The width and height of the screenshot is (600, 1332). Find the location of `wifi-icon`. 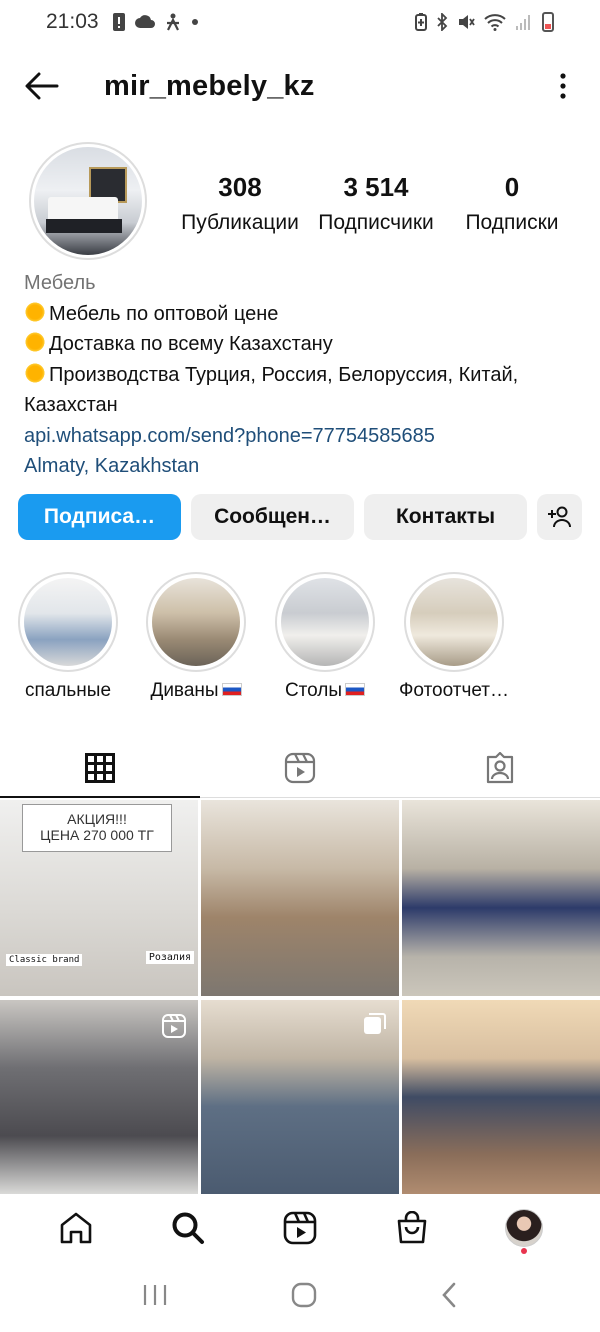

wifi-icon is located at coordinates (495, 22).